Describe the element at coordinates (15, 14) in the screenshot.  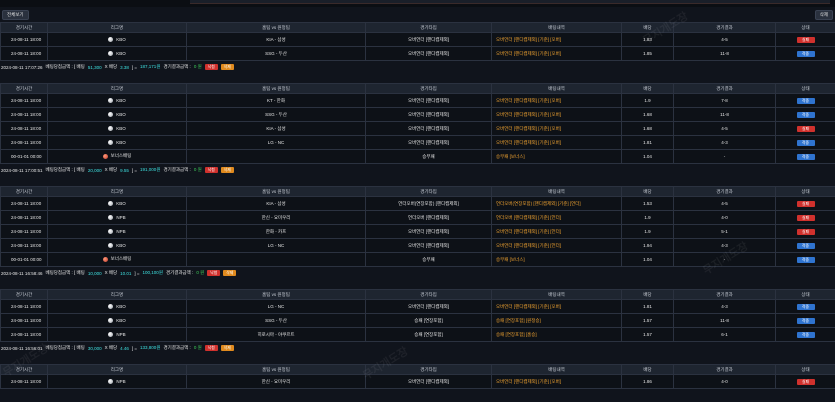
I see `view-all-button: 전체보기` at that location.